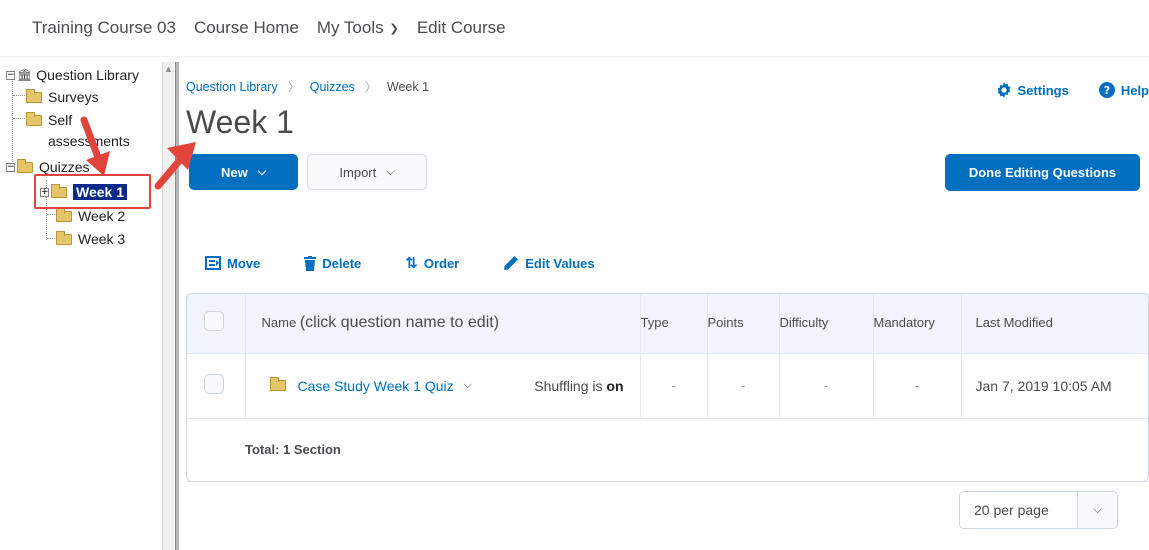  Describe the element at coordinates (169, 173) in the screenshot. I see `annotation-arrow-right` at that location.